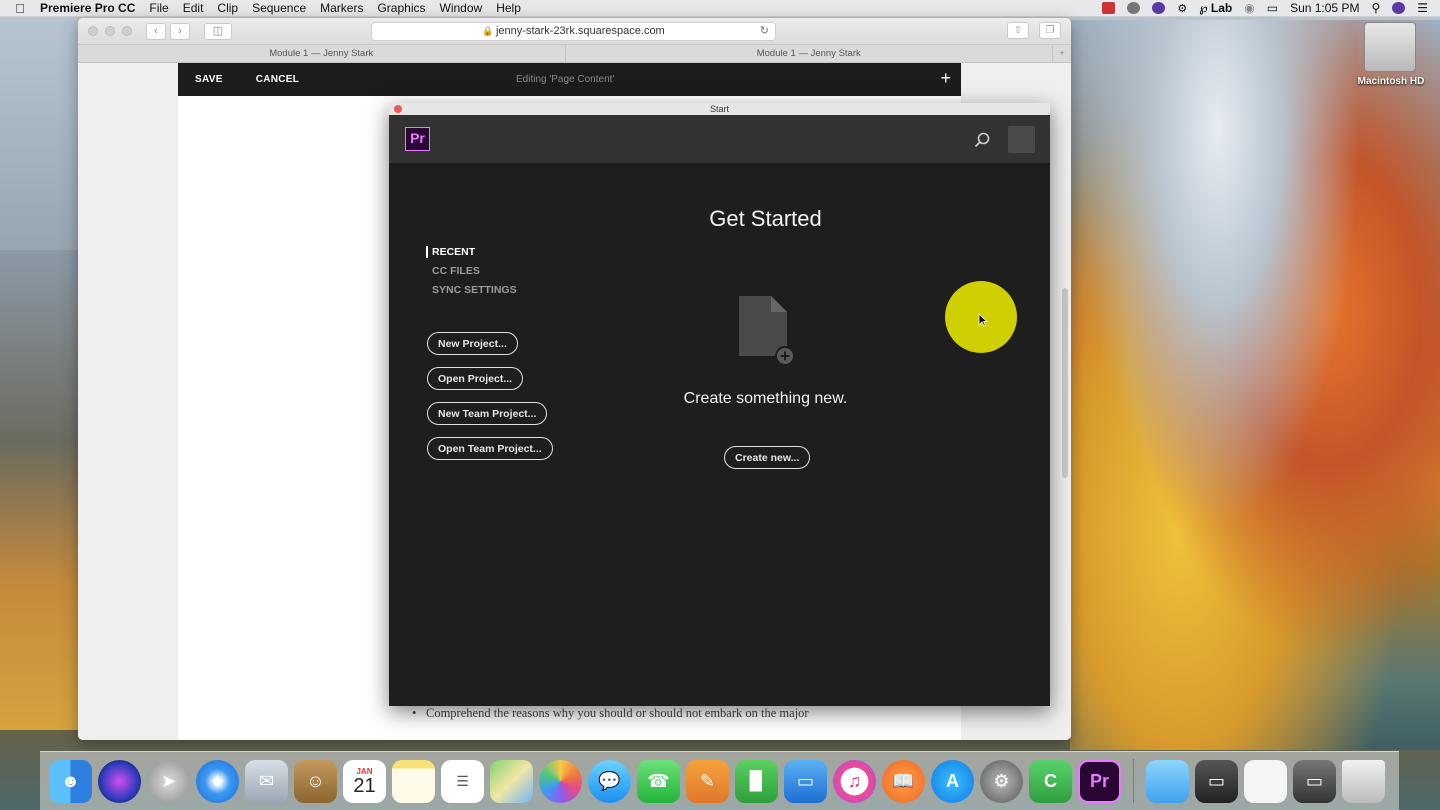  Describe the element at coordinates (1422, 8) in the screenshot. I see `notification-center-icon: ☰` at that location.